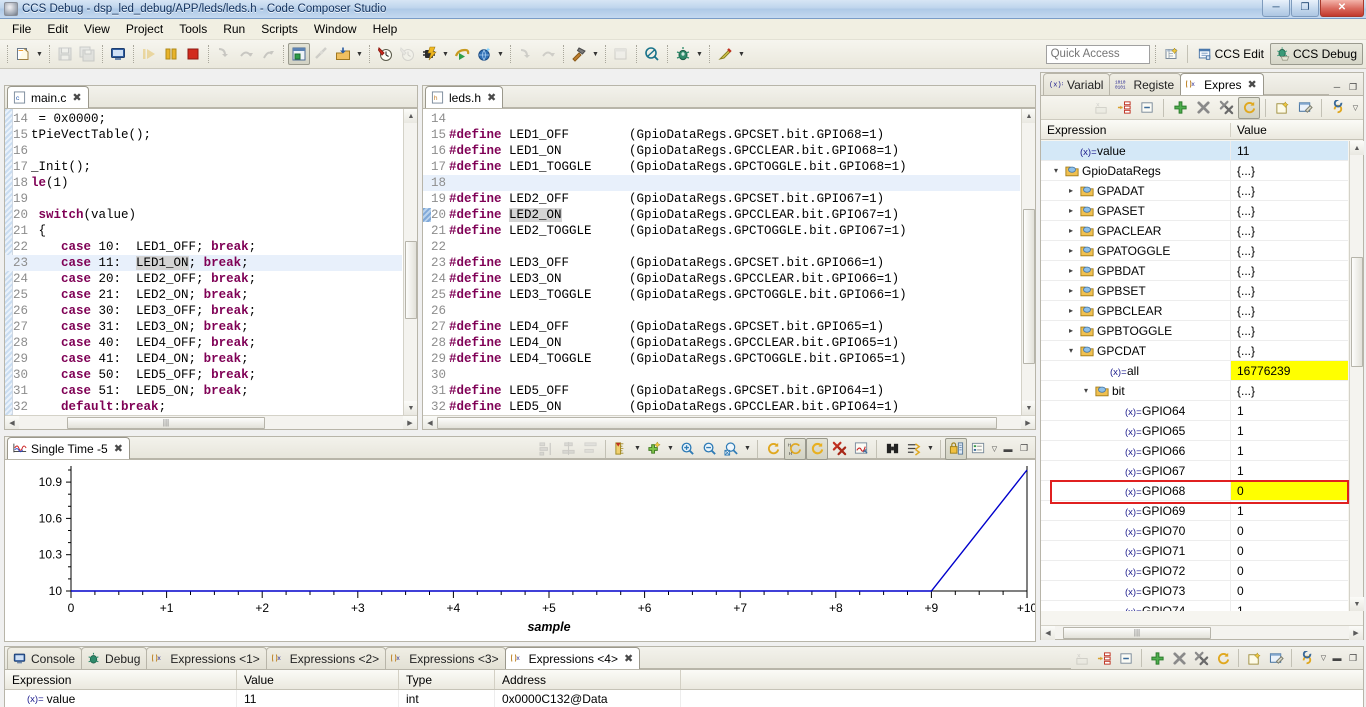 Image resolution: width=1366 pixels, height=707 pixels. I want to click on hscroll-track, so click(729, 423).